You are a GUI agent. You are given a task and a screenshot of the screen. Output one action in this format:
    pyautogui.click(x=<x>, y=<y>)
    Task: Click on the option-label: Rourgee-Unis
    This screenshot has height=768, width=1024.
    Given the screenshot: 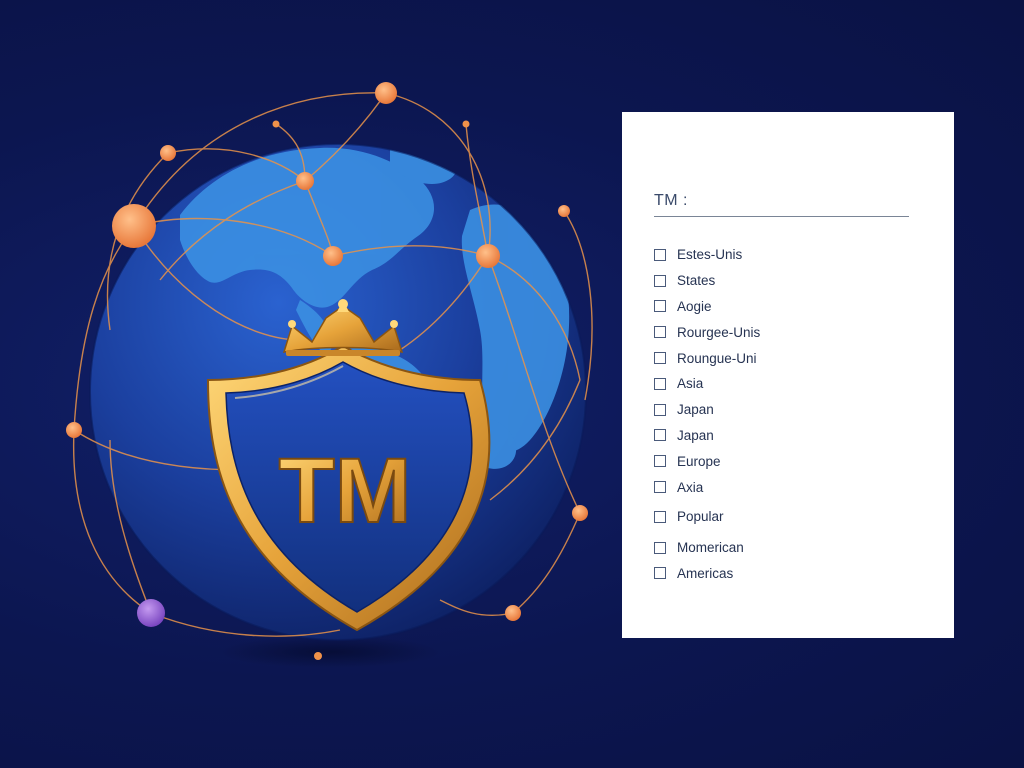 What is the action you would take?
    pyautogui.click(x=719, y=332)
    